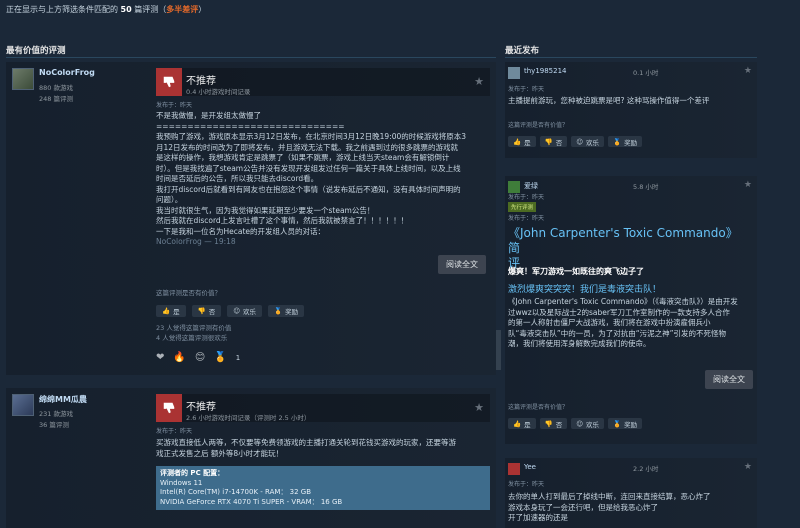  What do you see at coordinates (530, 467) in the screenshot?
I see `author-name: Yee` at bounding box center [530, 467].